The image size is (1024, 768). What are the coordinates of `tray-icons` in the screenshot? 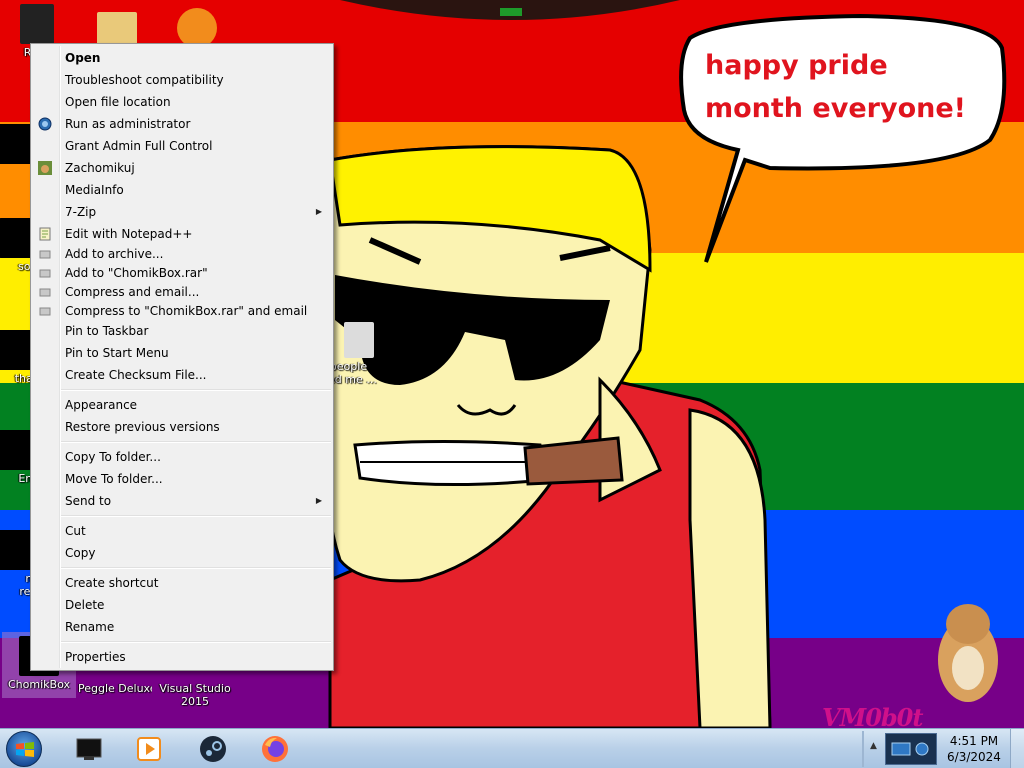 It's located at (911, 749).